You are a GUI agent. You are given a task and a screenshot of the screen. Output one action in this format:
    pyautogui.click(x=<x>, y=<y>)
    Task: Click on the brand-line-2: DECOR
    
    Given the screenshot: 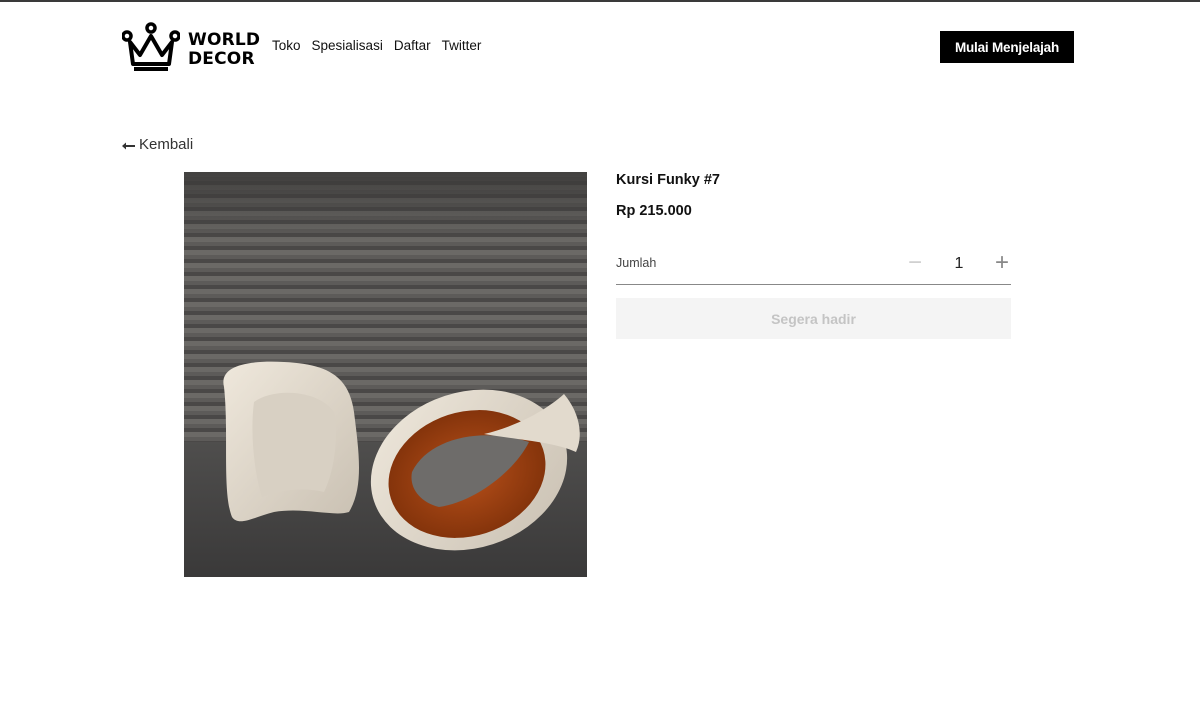 What is the action you would take?
    pyautogui.click(x=221, y=58)
    